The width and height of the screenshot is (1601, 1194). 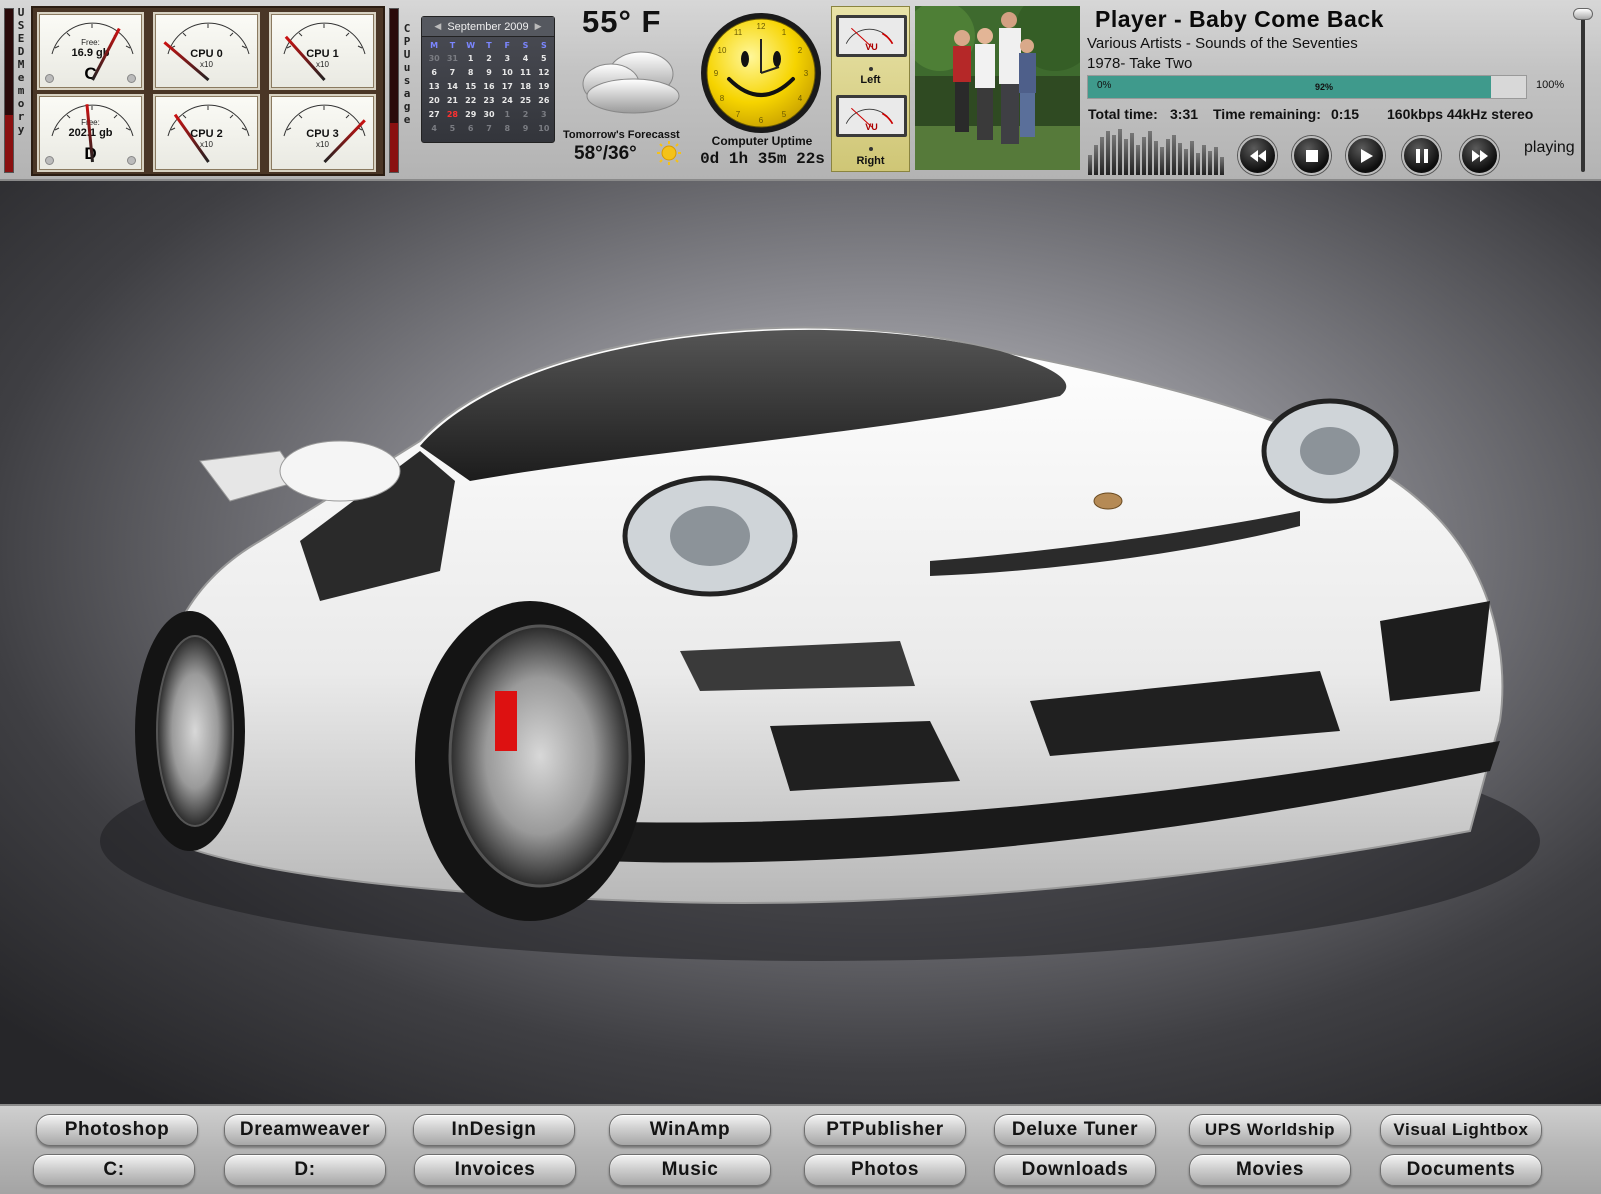 I want to click on calendar-day: 21, so click(x=452, y=100).